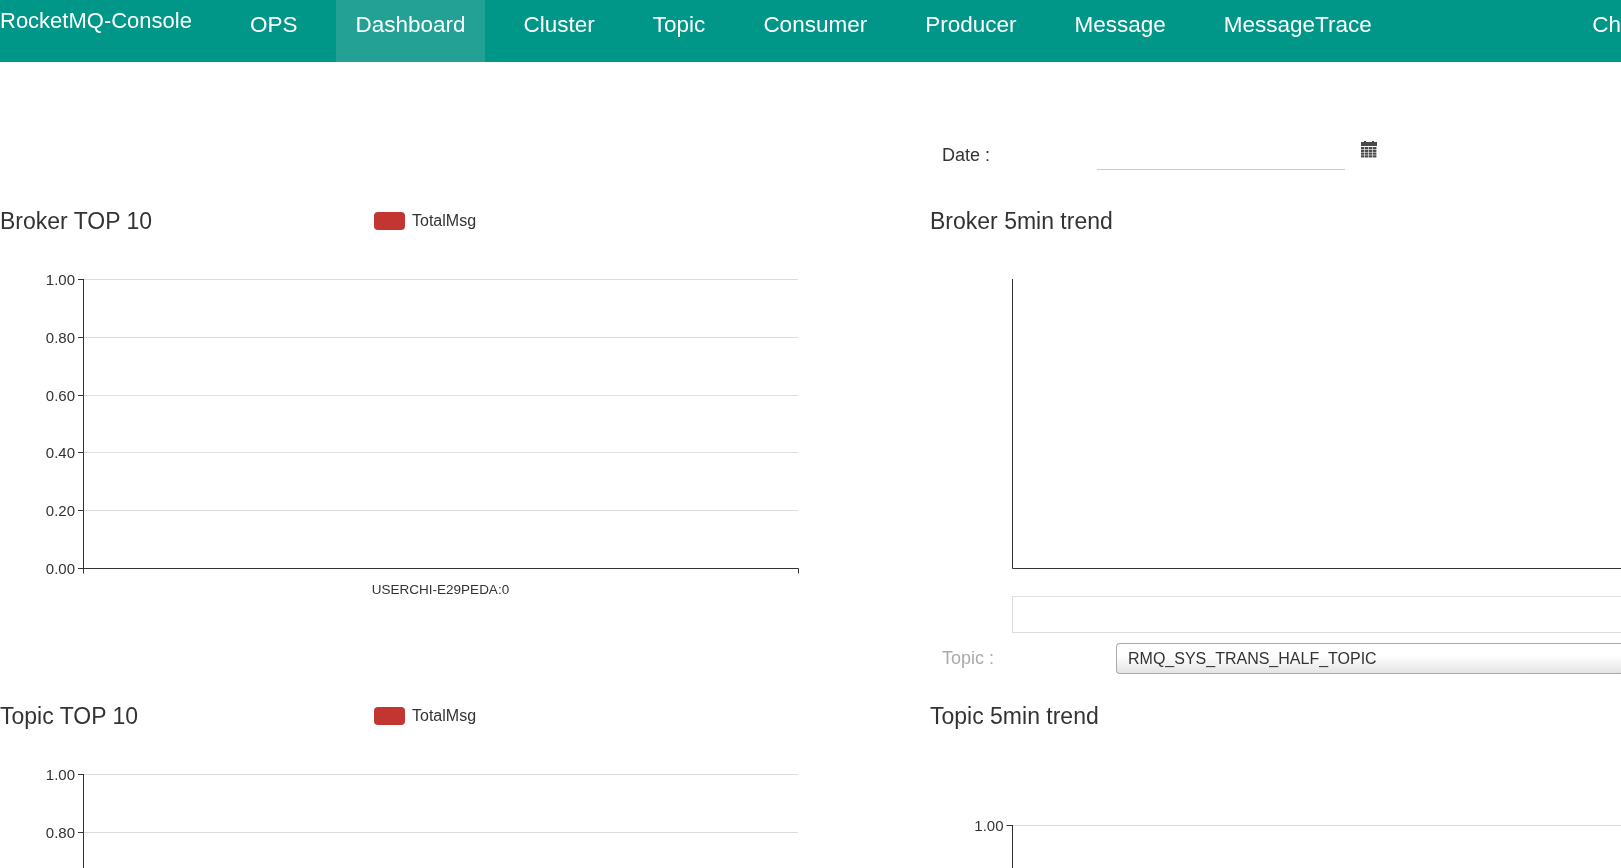 This screenshot has width=1621, height=868. I want to click on nav-tab: Producer, so click(971, 31).